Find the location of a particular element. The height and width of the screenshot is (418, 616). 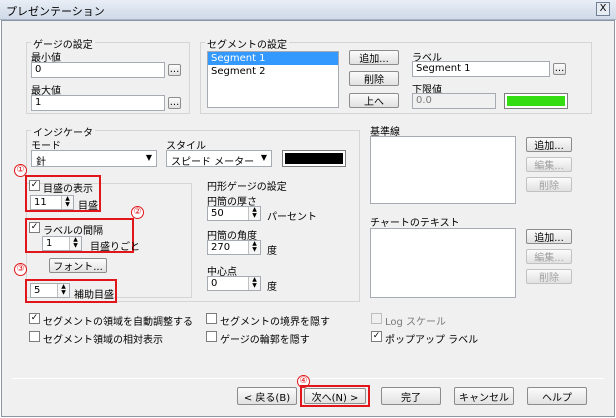

minor-tick-spinner: ▲ ▼ is located at coordinates (63, 290).